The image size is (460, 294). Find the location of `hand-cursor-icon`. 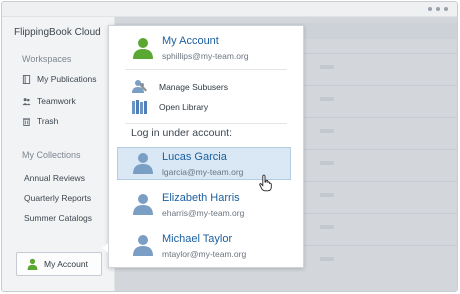

hand-cursor-icon is located at coordinates (265, 183).